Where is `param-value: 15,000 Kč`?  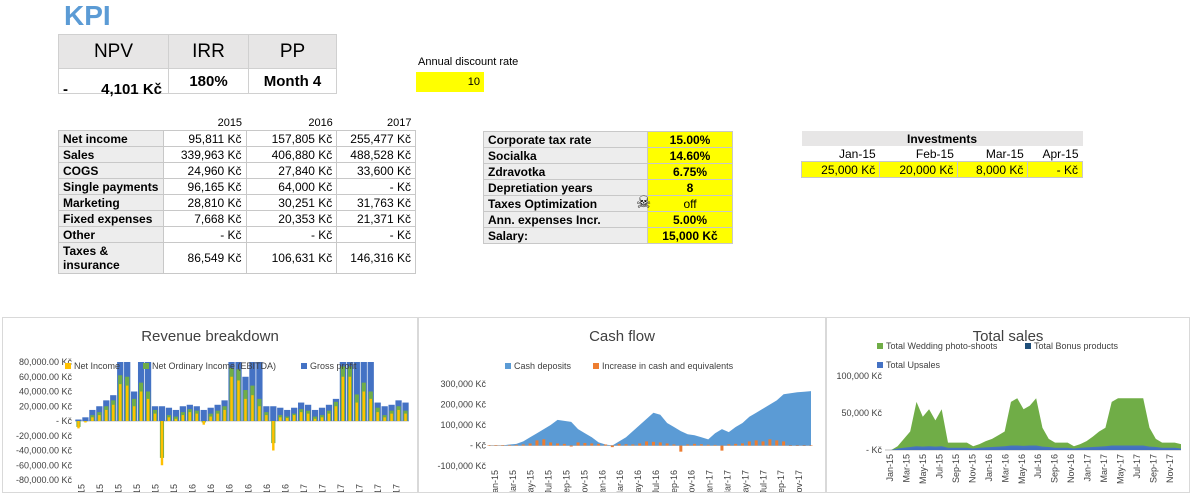 param-value: 15,000 Kč is located at coordinates (690, 235).